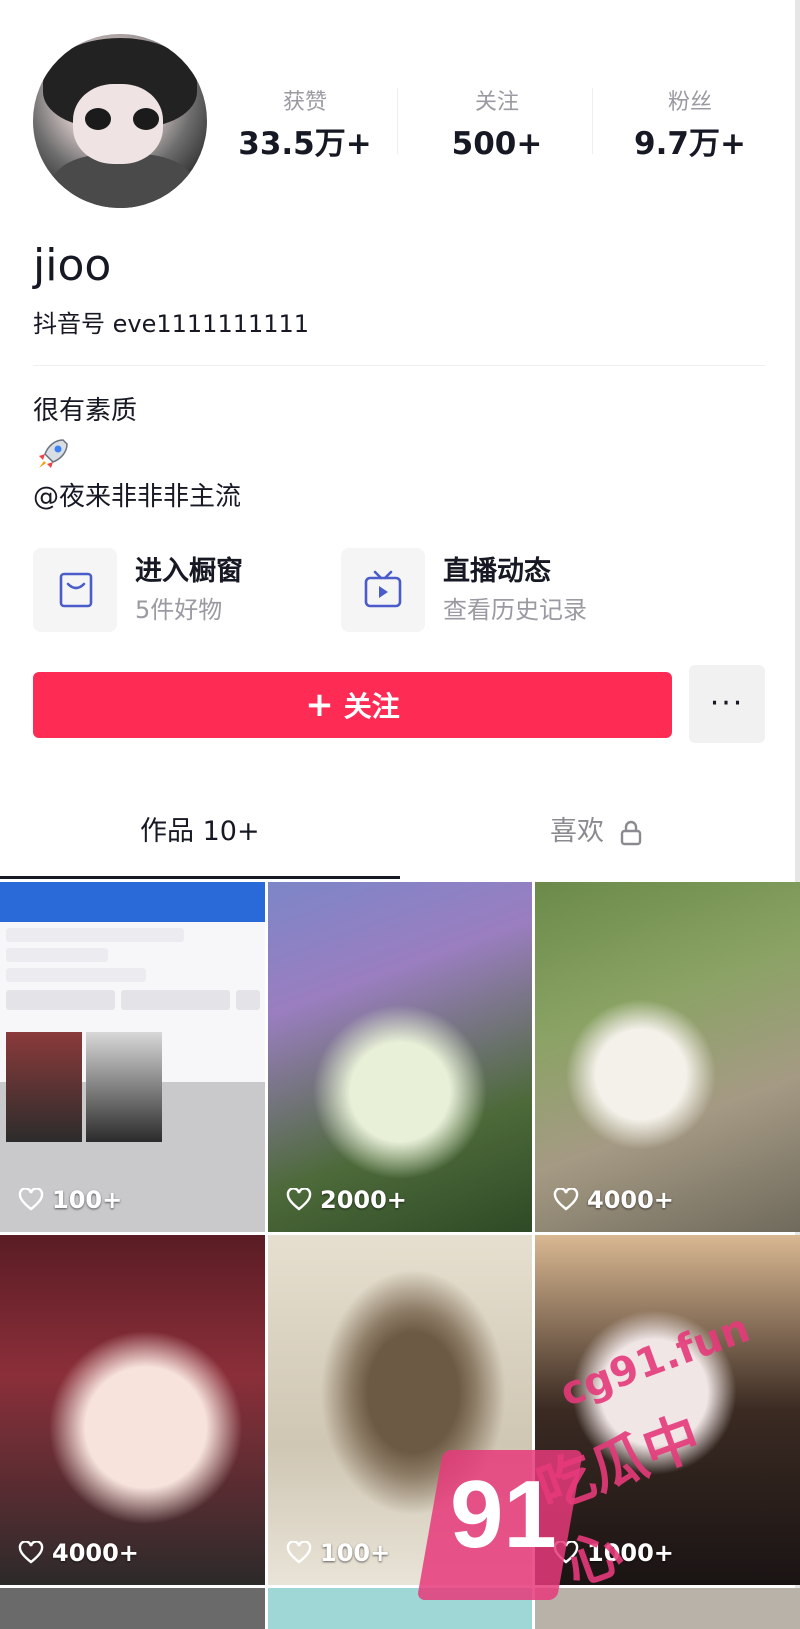 The width and height of the screenshot is (800, 1629). What do you see at coordinates (667, 1410) in the screenshot?
I see `video-tile: 1000+` at bounding box center [667, 1410].